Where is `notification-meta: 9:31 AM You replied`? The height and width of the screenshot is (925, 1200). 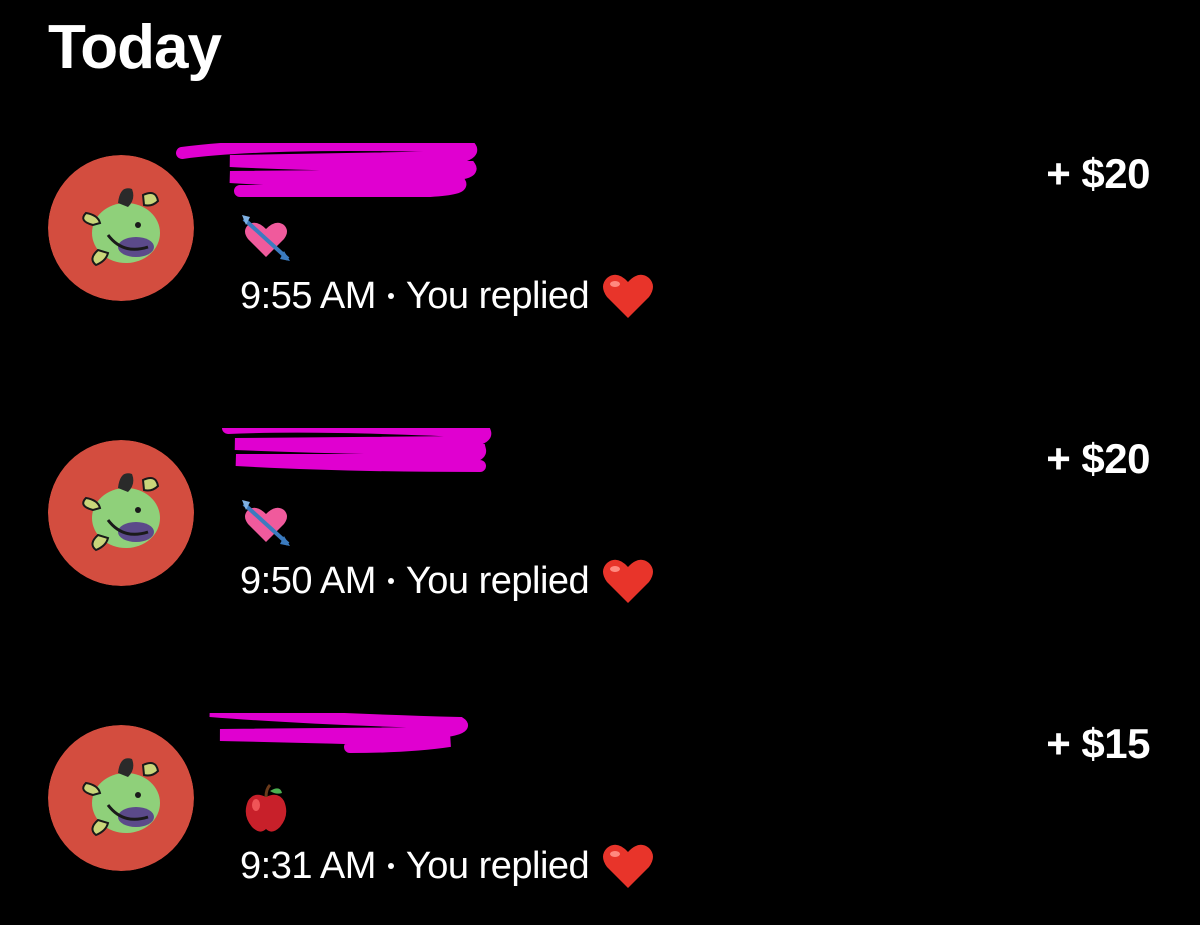
notification-meta: 9:31 AM You replied is located at coordinates (447, 866).